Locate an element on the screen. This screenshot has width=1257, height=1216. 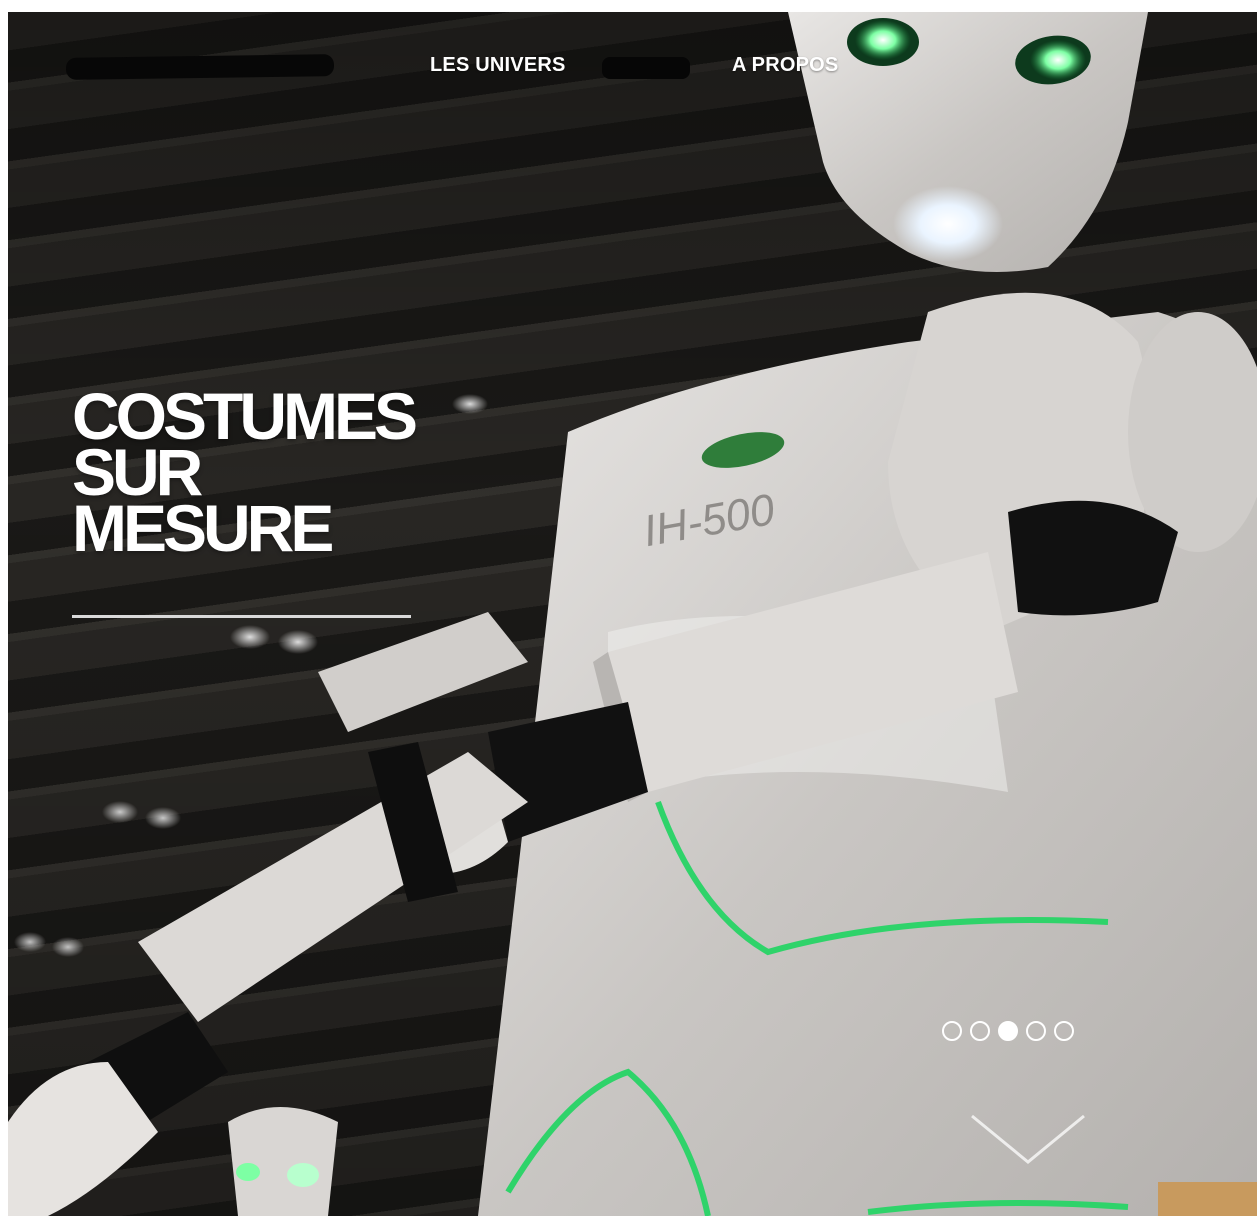
nav-item-redacted is located at coordinates (646, 68).